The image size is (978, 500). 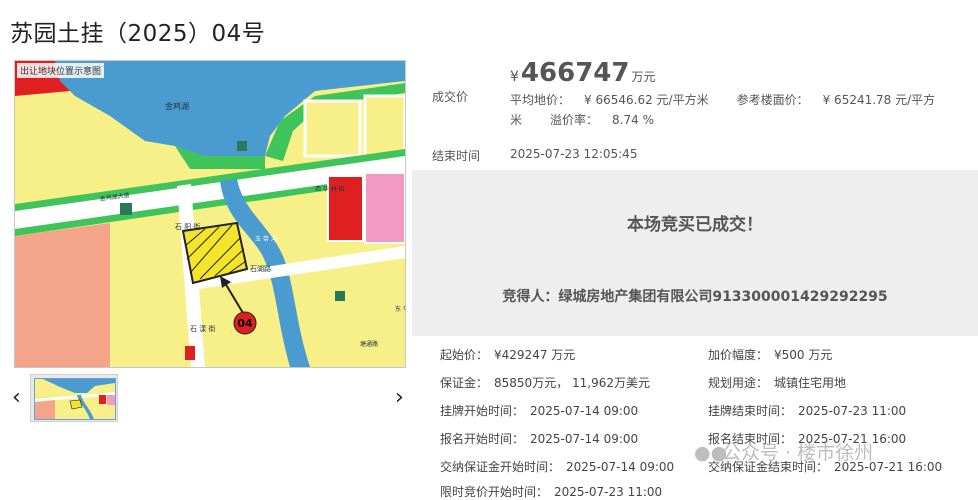 I want to click on planned-usage: 规划用途： 城镇住宅用地, so click(x=777, y=383).